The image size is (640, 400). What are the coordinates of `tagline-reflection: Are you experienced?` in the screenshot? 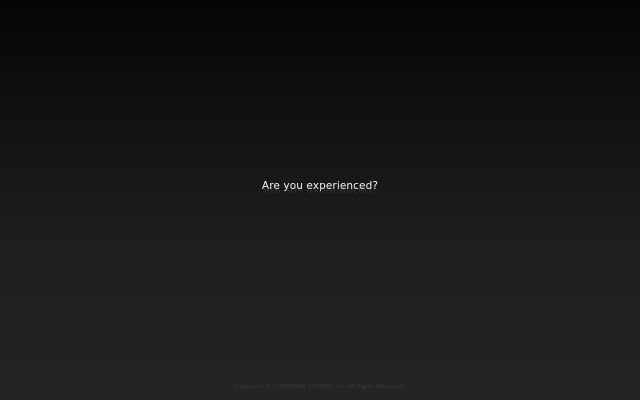 It's located at (320, 189).